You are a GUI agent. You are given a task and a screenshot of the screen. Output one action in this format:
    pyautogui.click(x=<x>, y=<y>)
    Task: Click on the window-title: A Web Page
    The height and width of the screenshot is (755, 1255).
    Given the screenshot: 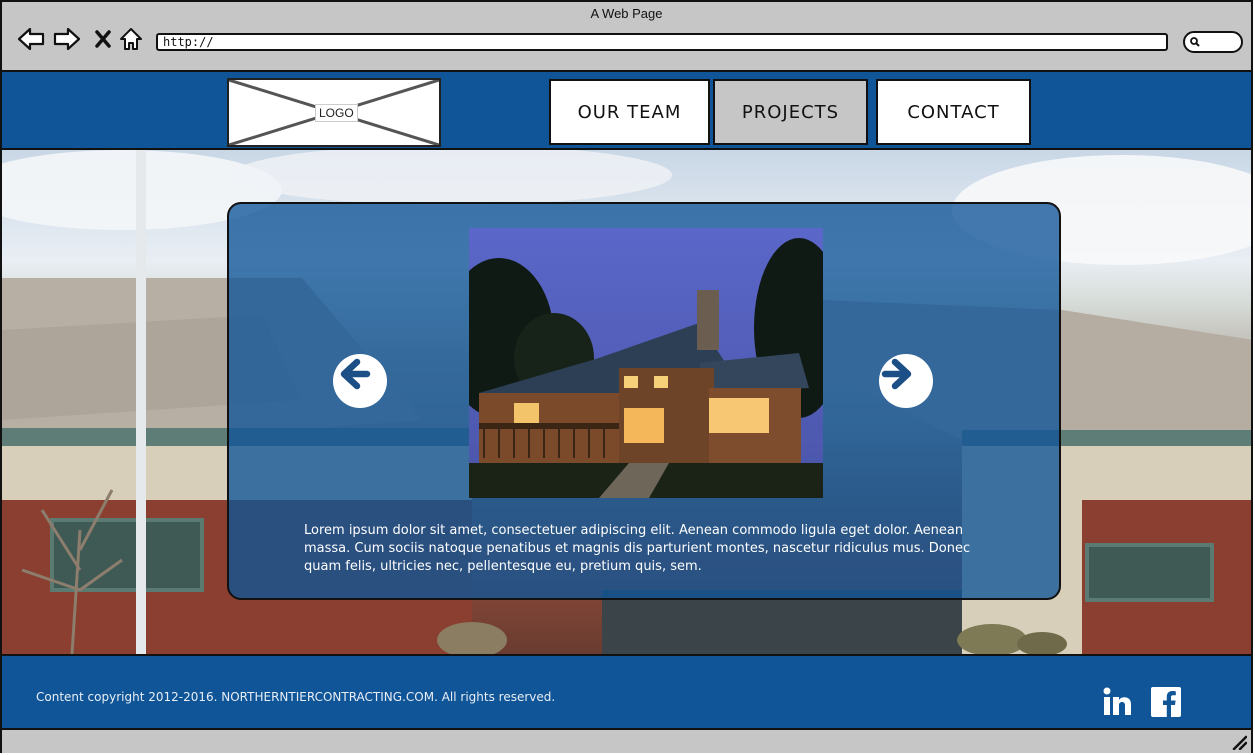 What is the action you would take?
    pyautogui.click(x=626, y=13)
    